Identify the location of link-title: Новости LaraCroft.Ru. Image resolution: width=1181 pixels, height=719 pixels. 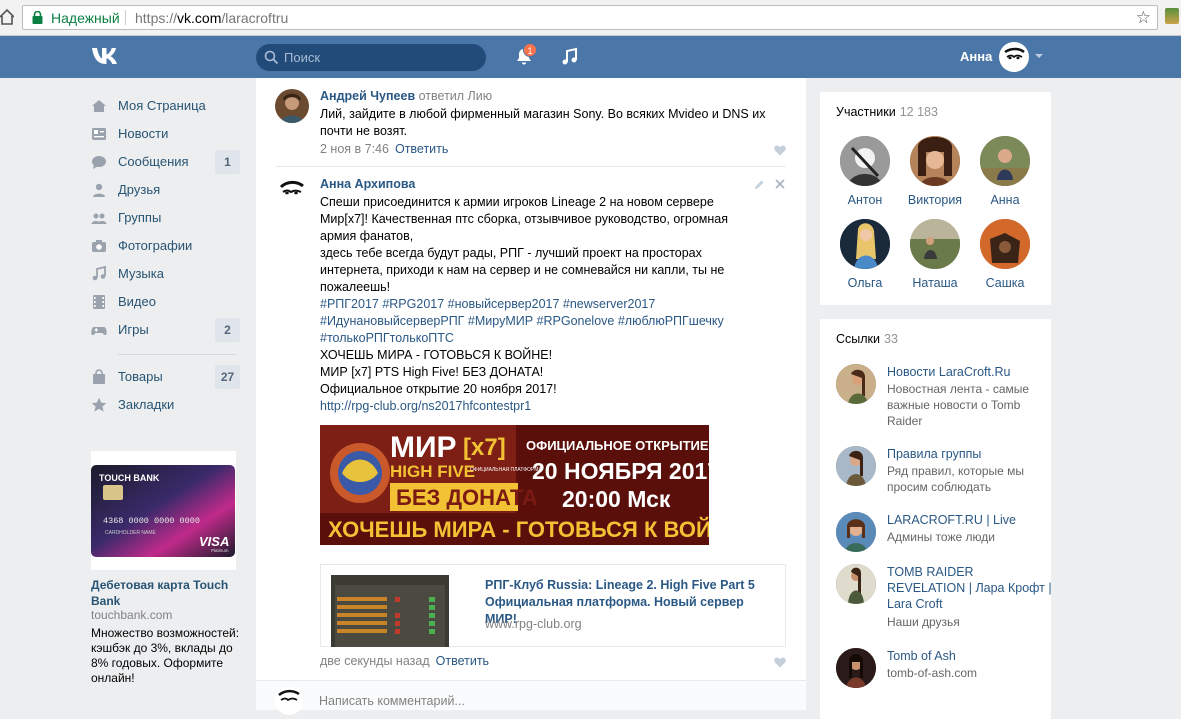
(969, 372).